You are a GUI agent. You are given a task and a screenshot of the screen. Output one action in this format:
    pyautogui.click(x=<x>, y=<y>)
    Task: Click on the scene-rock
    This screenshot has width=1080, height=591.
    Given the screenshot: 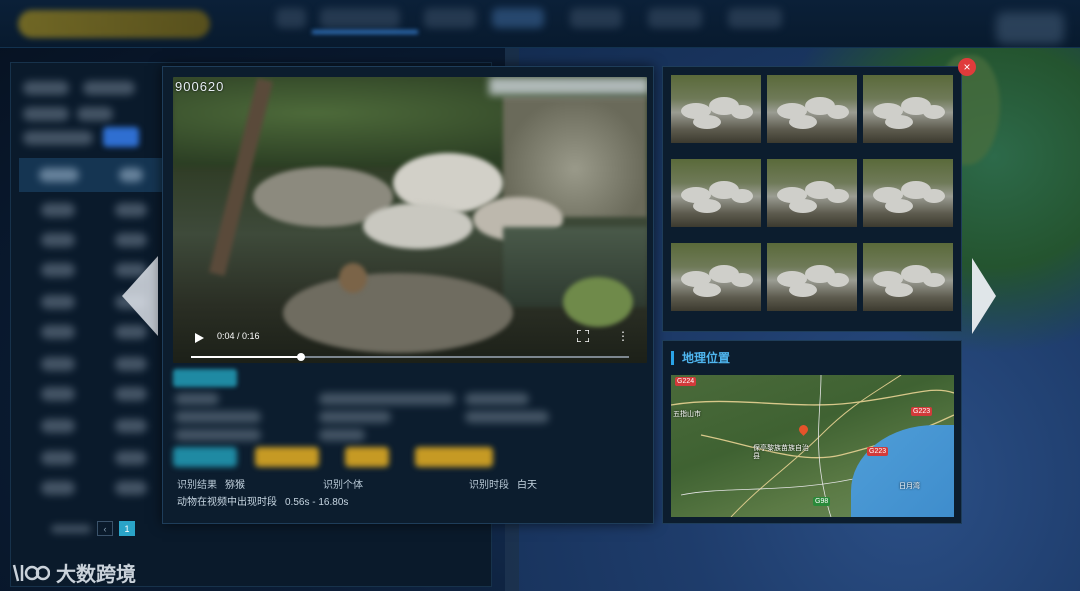 What is the action you would take?
    pyautogui.click(x=418, y=226)
    